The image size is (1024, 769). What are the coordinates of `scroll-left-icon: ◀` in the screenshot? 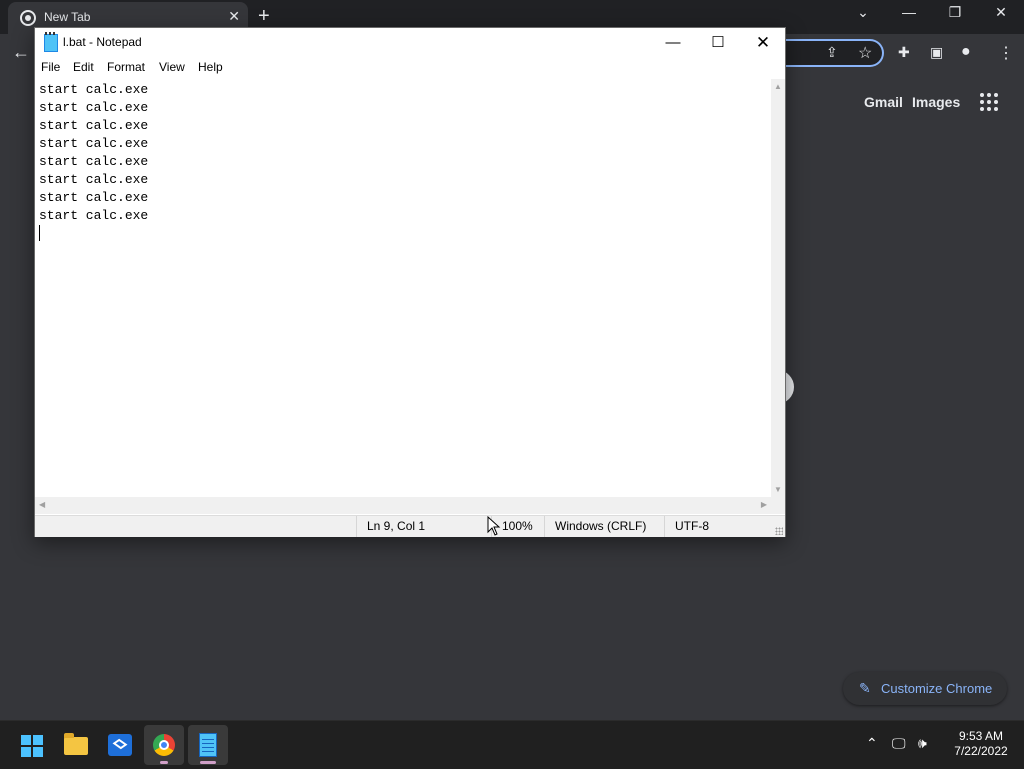 It's located at (42, 504).